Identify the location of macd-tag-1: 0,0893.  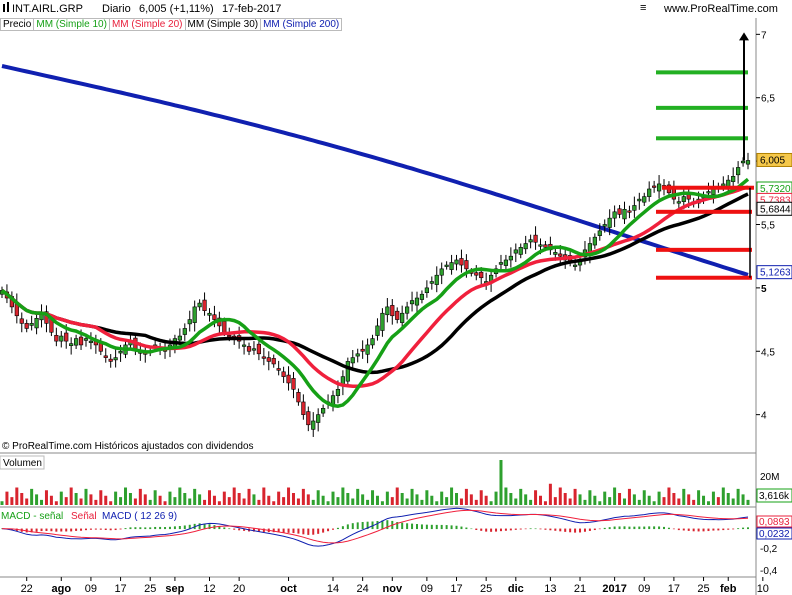
(774, 522).